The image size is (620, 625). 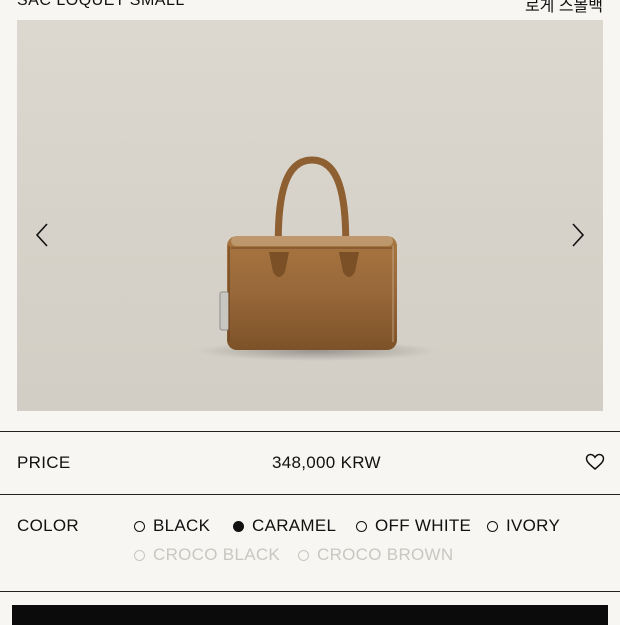 I want to click on color-option-label: IVORY, so click(x=533, y=525).